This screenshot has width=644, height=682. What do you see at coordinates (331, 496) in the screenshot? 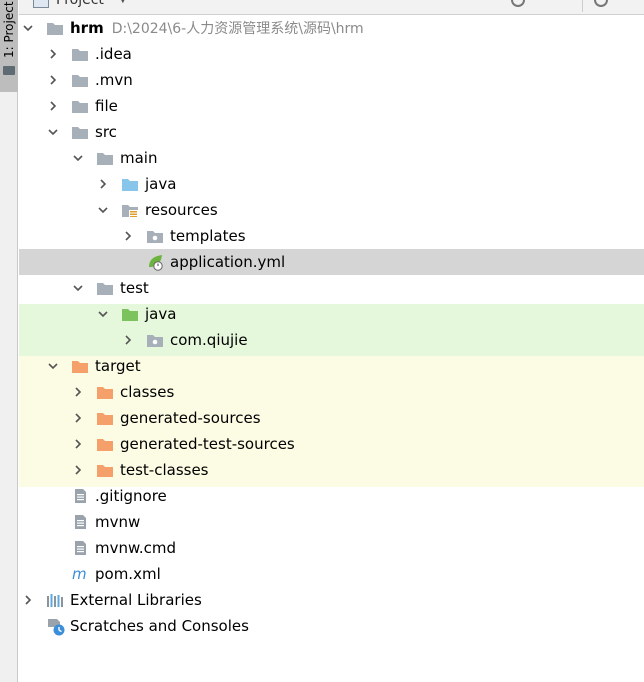
I see `tree-row: .gitignore` at bounding box center [331, 496].